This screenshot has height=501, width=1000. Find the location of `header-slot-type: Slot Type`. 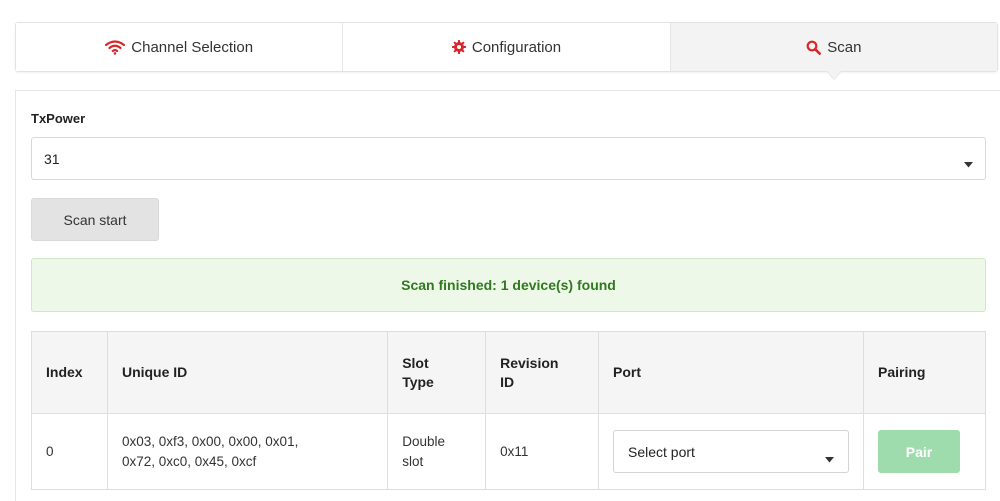

header-slot-type: Slot Type is located at coordinates (437, 372).